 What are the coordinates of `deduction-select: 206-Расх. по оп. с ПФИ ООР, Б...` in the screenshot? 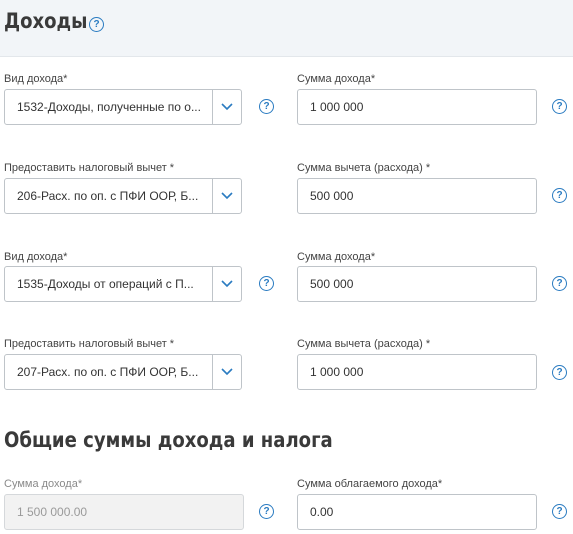 It's located at (123, 196).